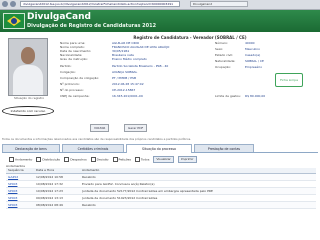 This screenshot has height=240, width=320. I want to click on field-row: CNPJ de campanha: 16.345.201/0001-09, so click(101, 96).